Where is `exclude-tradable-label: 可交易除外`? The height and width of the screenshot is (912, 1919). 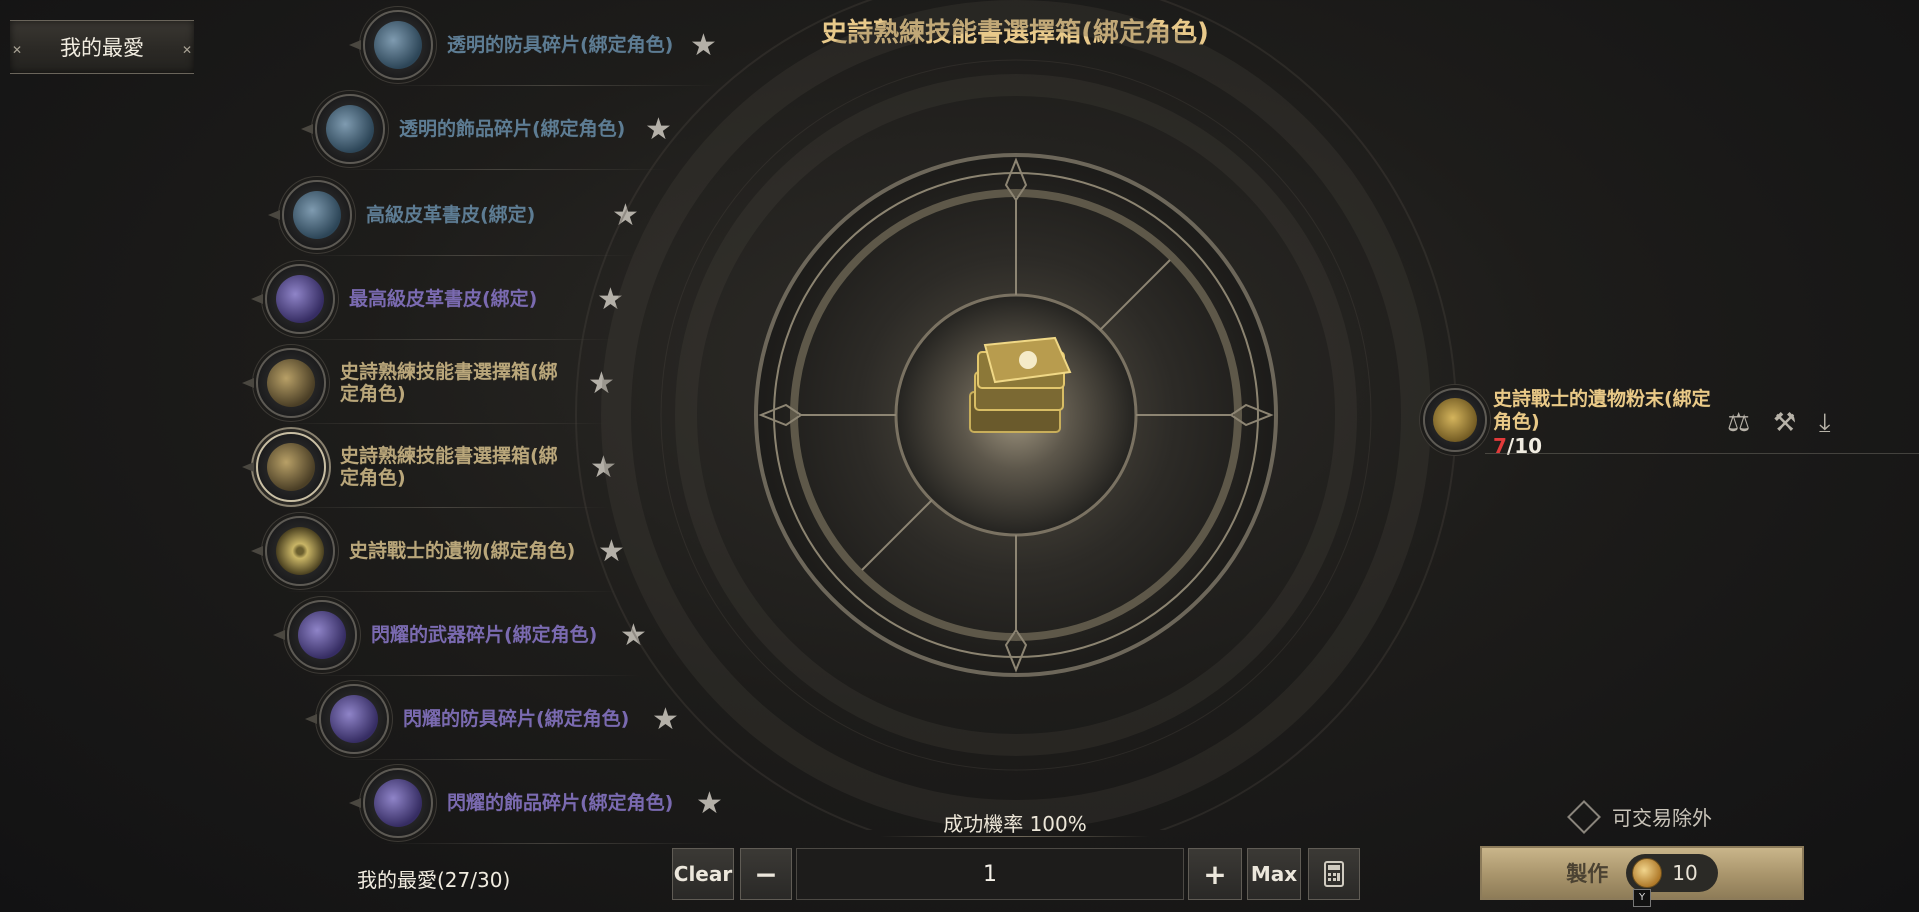
exclude-tradable-label: 可交易除外 is located at coordinates (1662, 818).